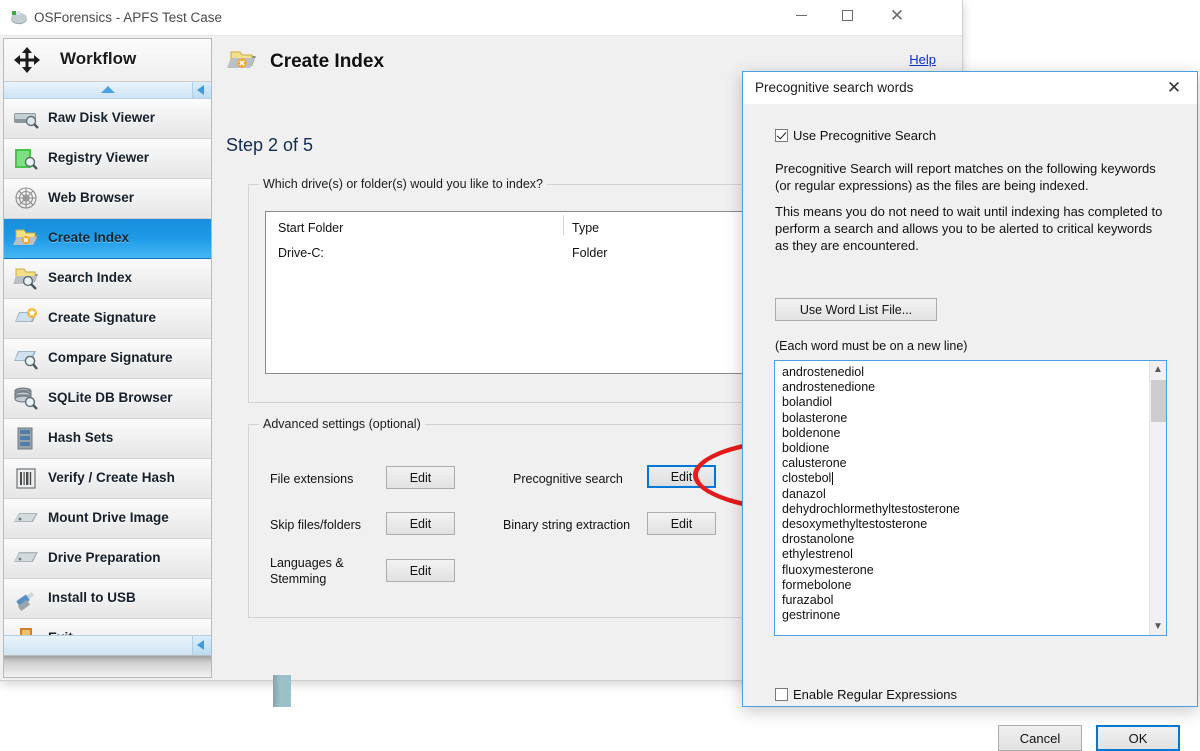  Describe the element at coordinates (589, 253) in the screenshot. I see `table-row-type: Folder` at that location.